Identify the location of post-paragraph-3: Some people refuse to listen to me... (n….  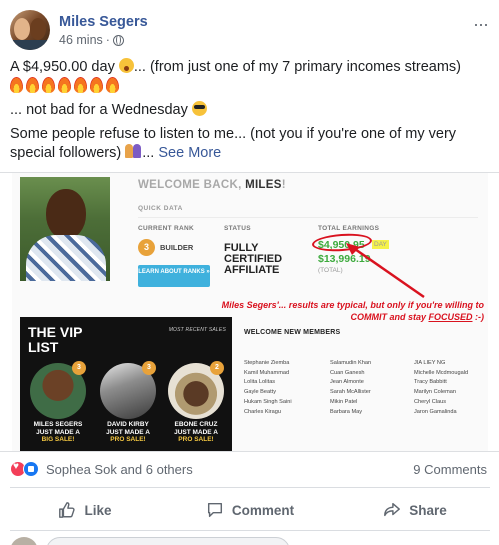
(250, 144).